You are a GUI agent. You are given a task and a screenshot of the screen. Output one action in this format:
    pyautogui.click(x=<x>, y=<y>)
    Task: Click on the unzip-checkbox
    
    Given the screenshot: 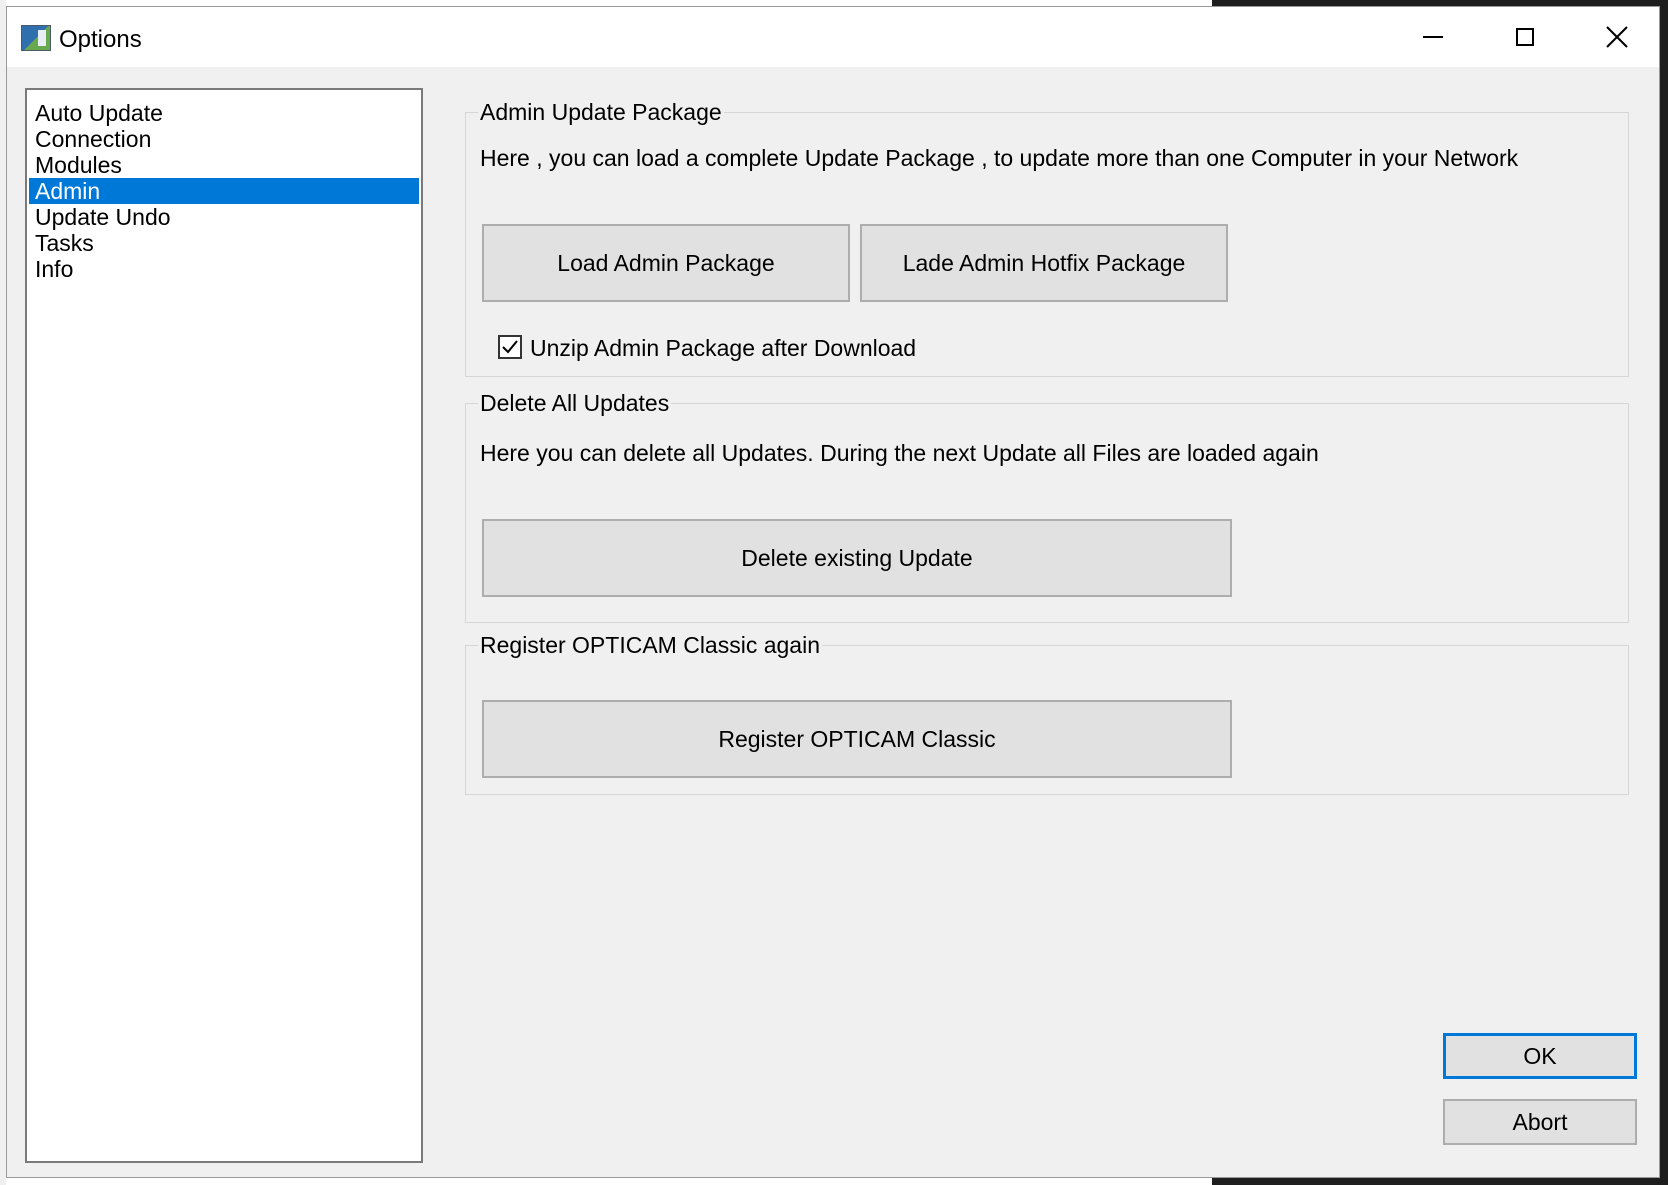 What is the action you would take?
    pyautogui.click(x=510, y=347)
    